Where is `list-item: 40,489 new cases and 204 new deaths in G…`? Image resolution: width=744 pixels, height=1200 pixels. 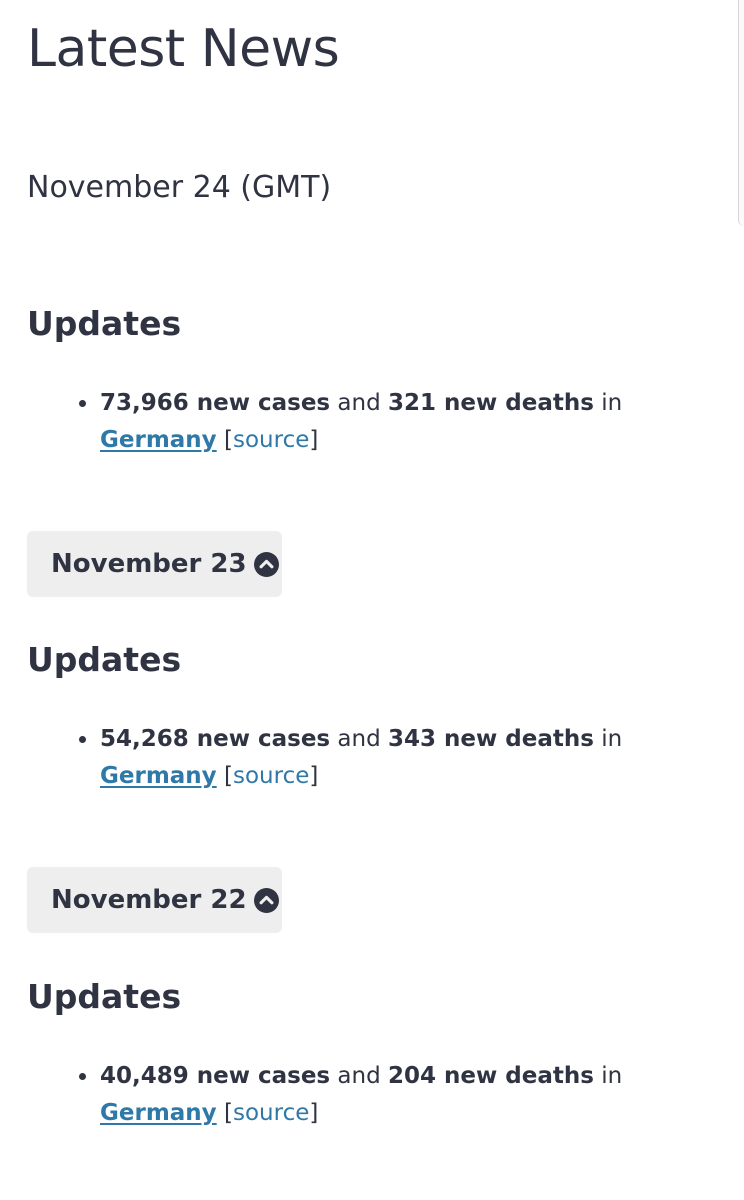 list-item: 40,489 new cases and 204 new deaths in G… is located at coordinates (389, 1095).